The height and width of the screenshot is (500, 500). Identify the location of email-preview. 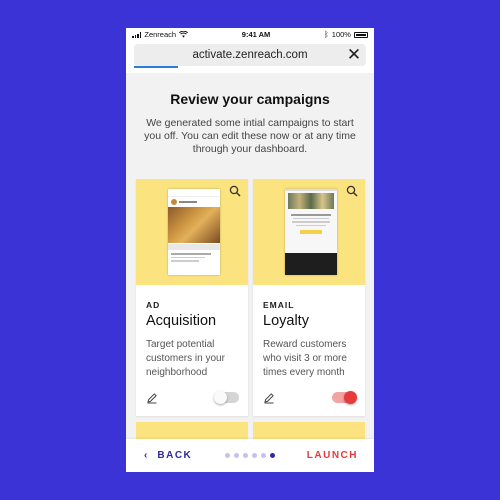
(311, 232).